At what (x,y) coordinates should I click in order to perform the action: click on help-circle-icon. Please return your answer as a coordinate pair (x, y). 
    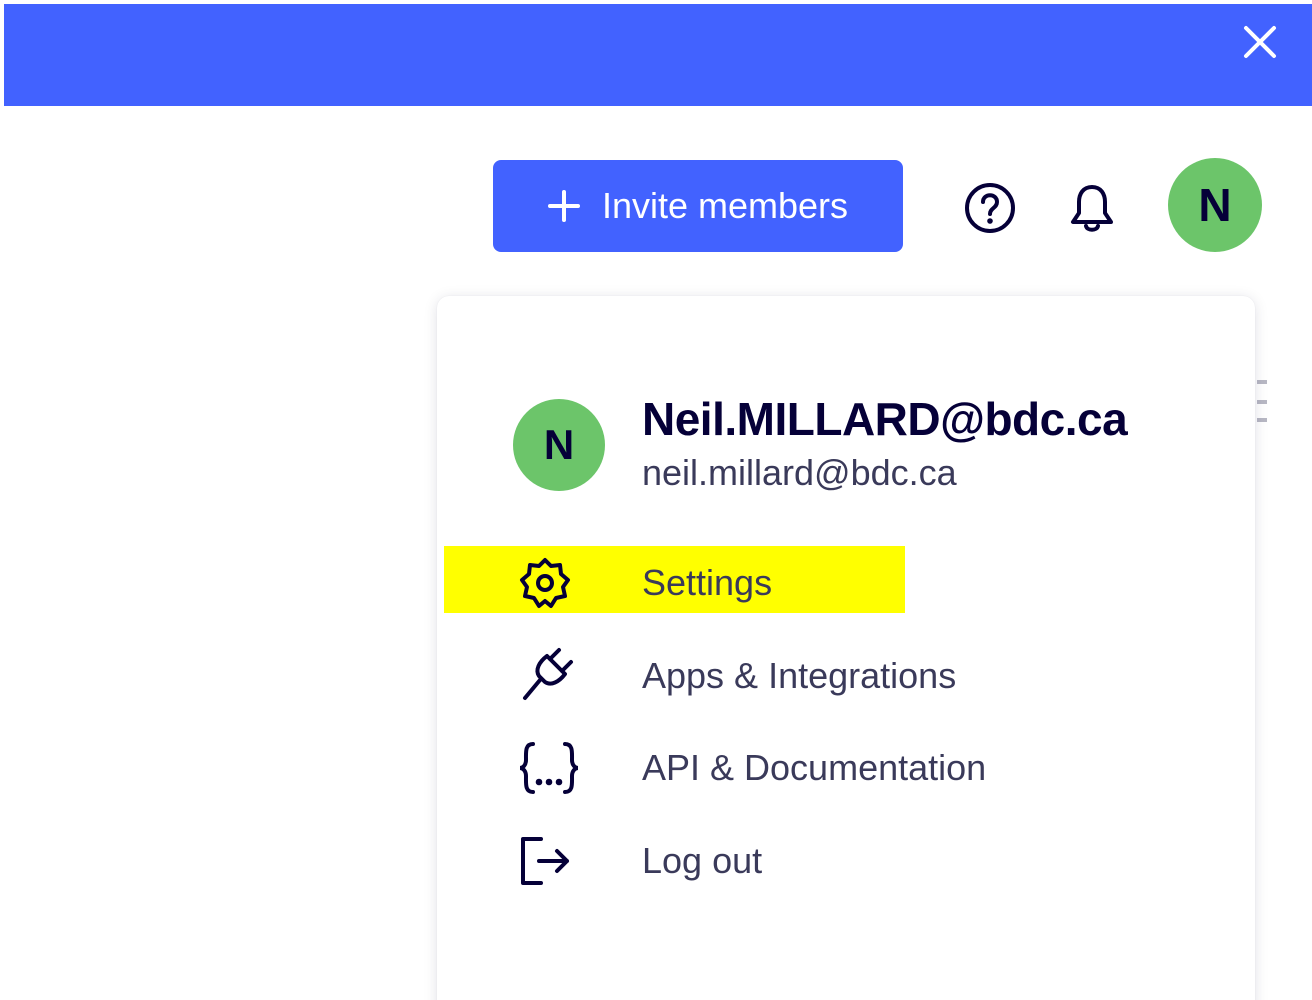
    Looking at the image, I should click on (990, 208).